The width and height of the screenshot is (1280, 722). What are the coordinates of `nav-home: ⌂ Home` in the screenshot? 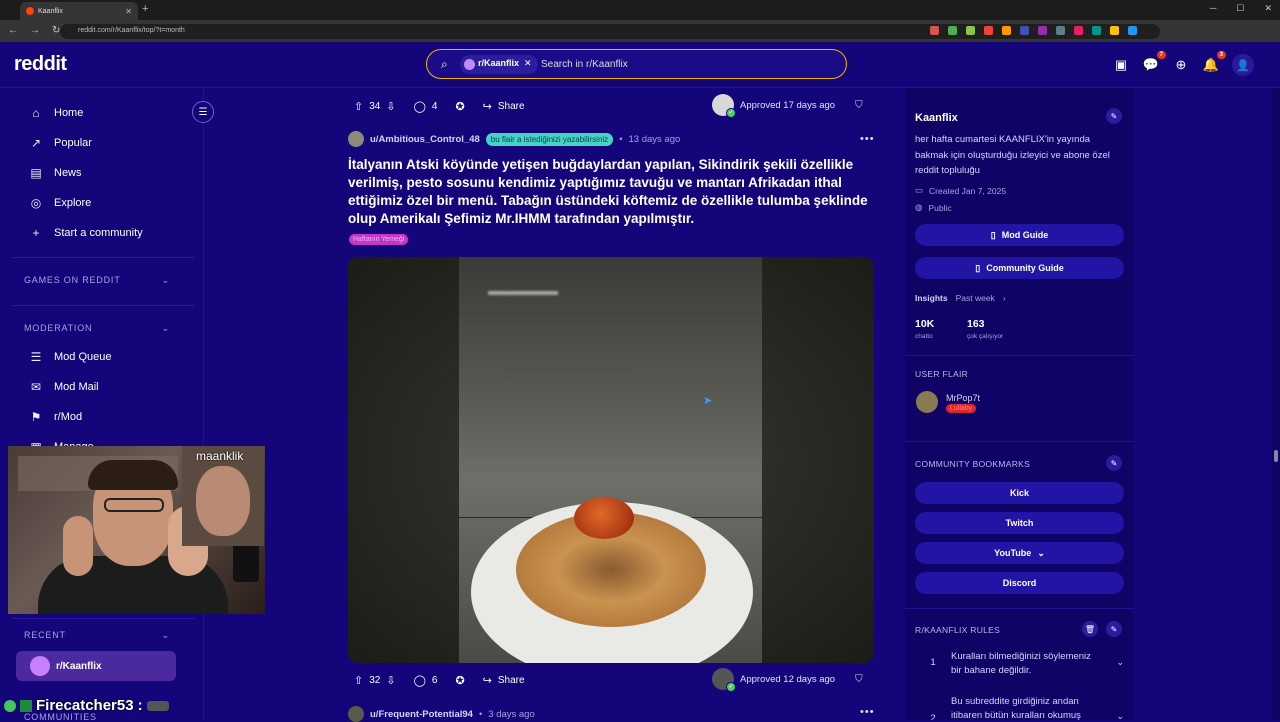 It's located at (55, 113).